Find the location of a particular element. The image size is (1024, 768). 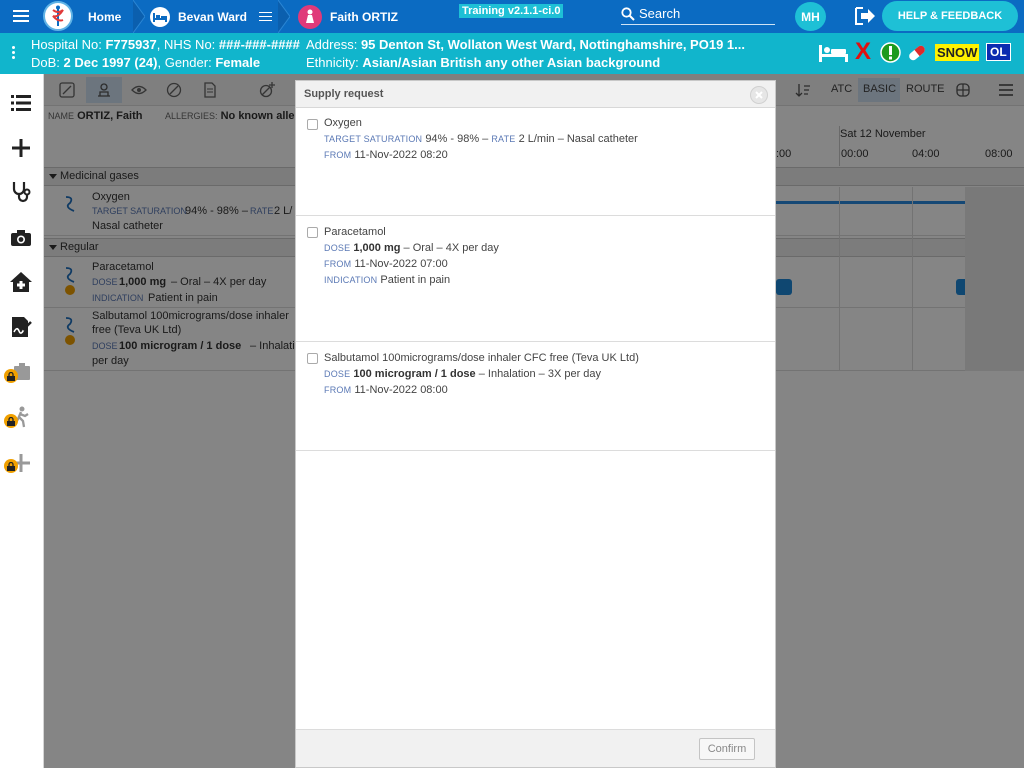

close-icon is located at coordinates (759, 95).